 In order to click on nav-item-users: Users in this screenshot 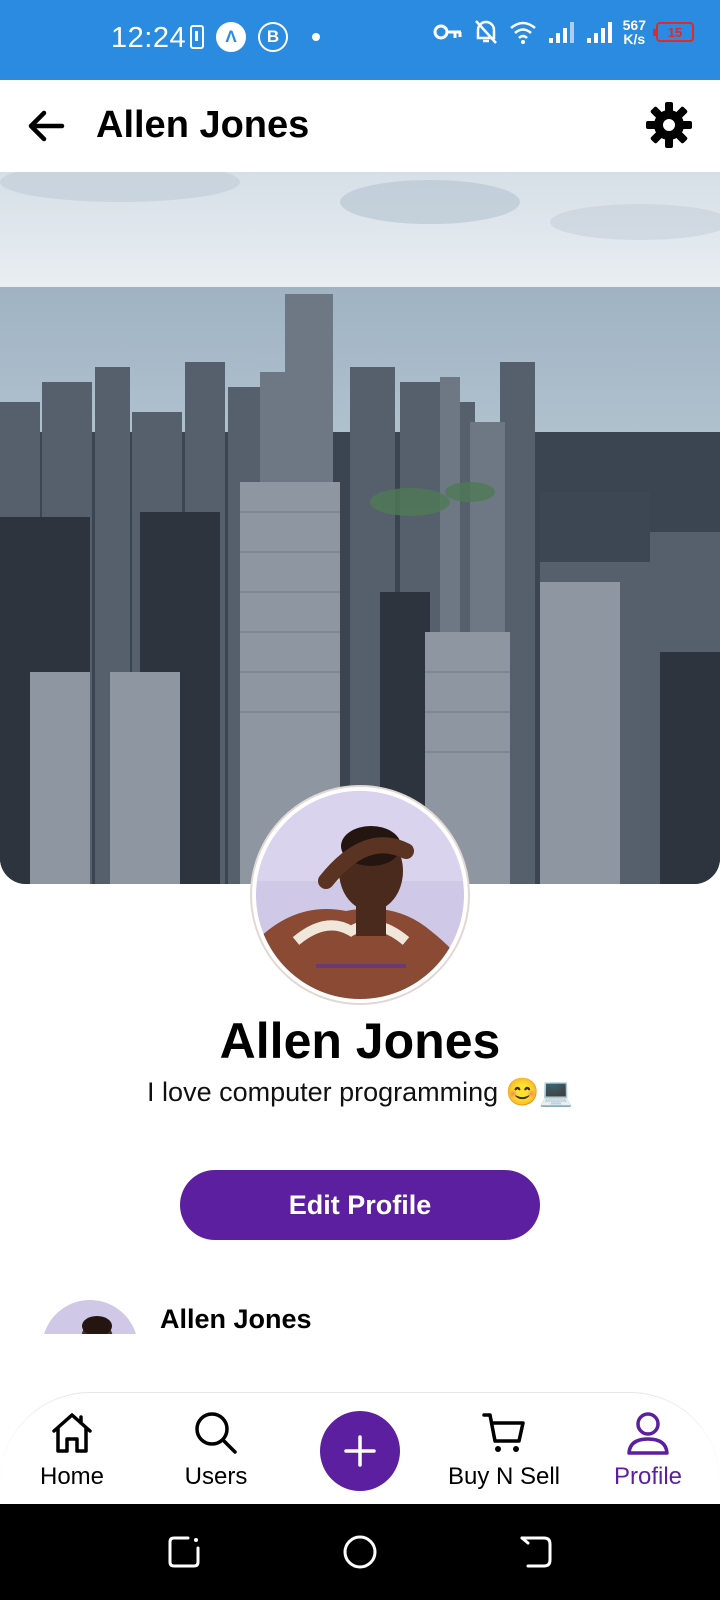, I will do `click(216, 1450)`.